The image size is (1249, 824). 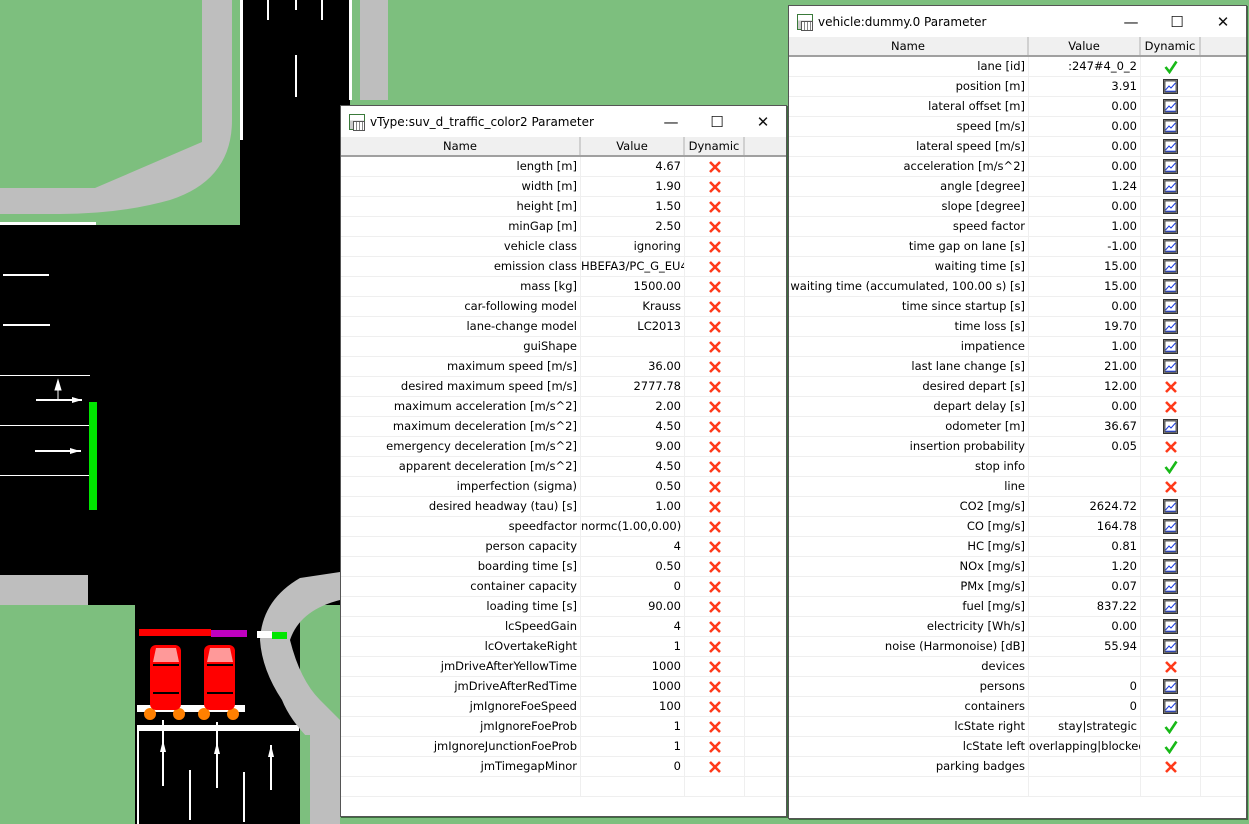 What do you see at coordinates (1017, 387) in the screenshot?
I see `table-row: desired depart [s] 12.00` at bounding box center [1017, 387].